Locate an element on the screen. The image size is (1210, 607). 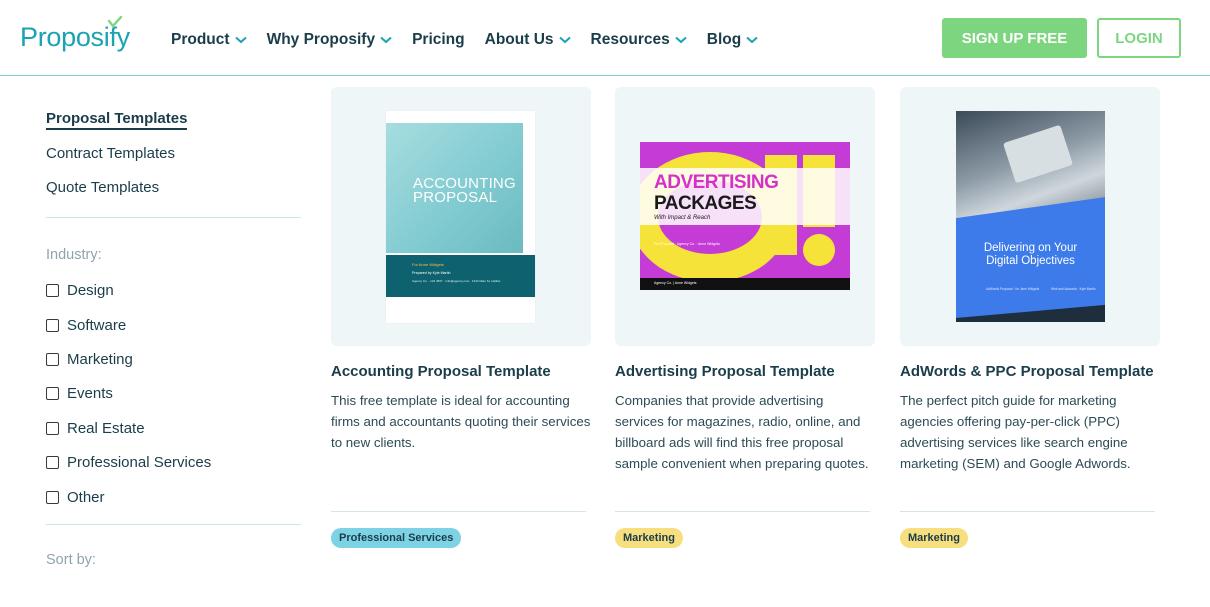
filter-label: Software is located at coordinates (97, 325).